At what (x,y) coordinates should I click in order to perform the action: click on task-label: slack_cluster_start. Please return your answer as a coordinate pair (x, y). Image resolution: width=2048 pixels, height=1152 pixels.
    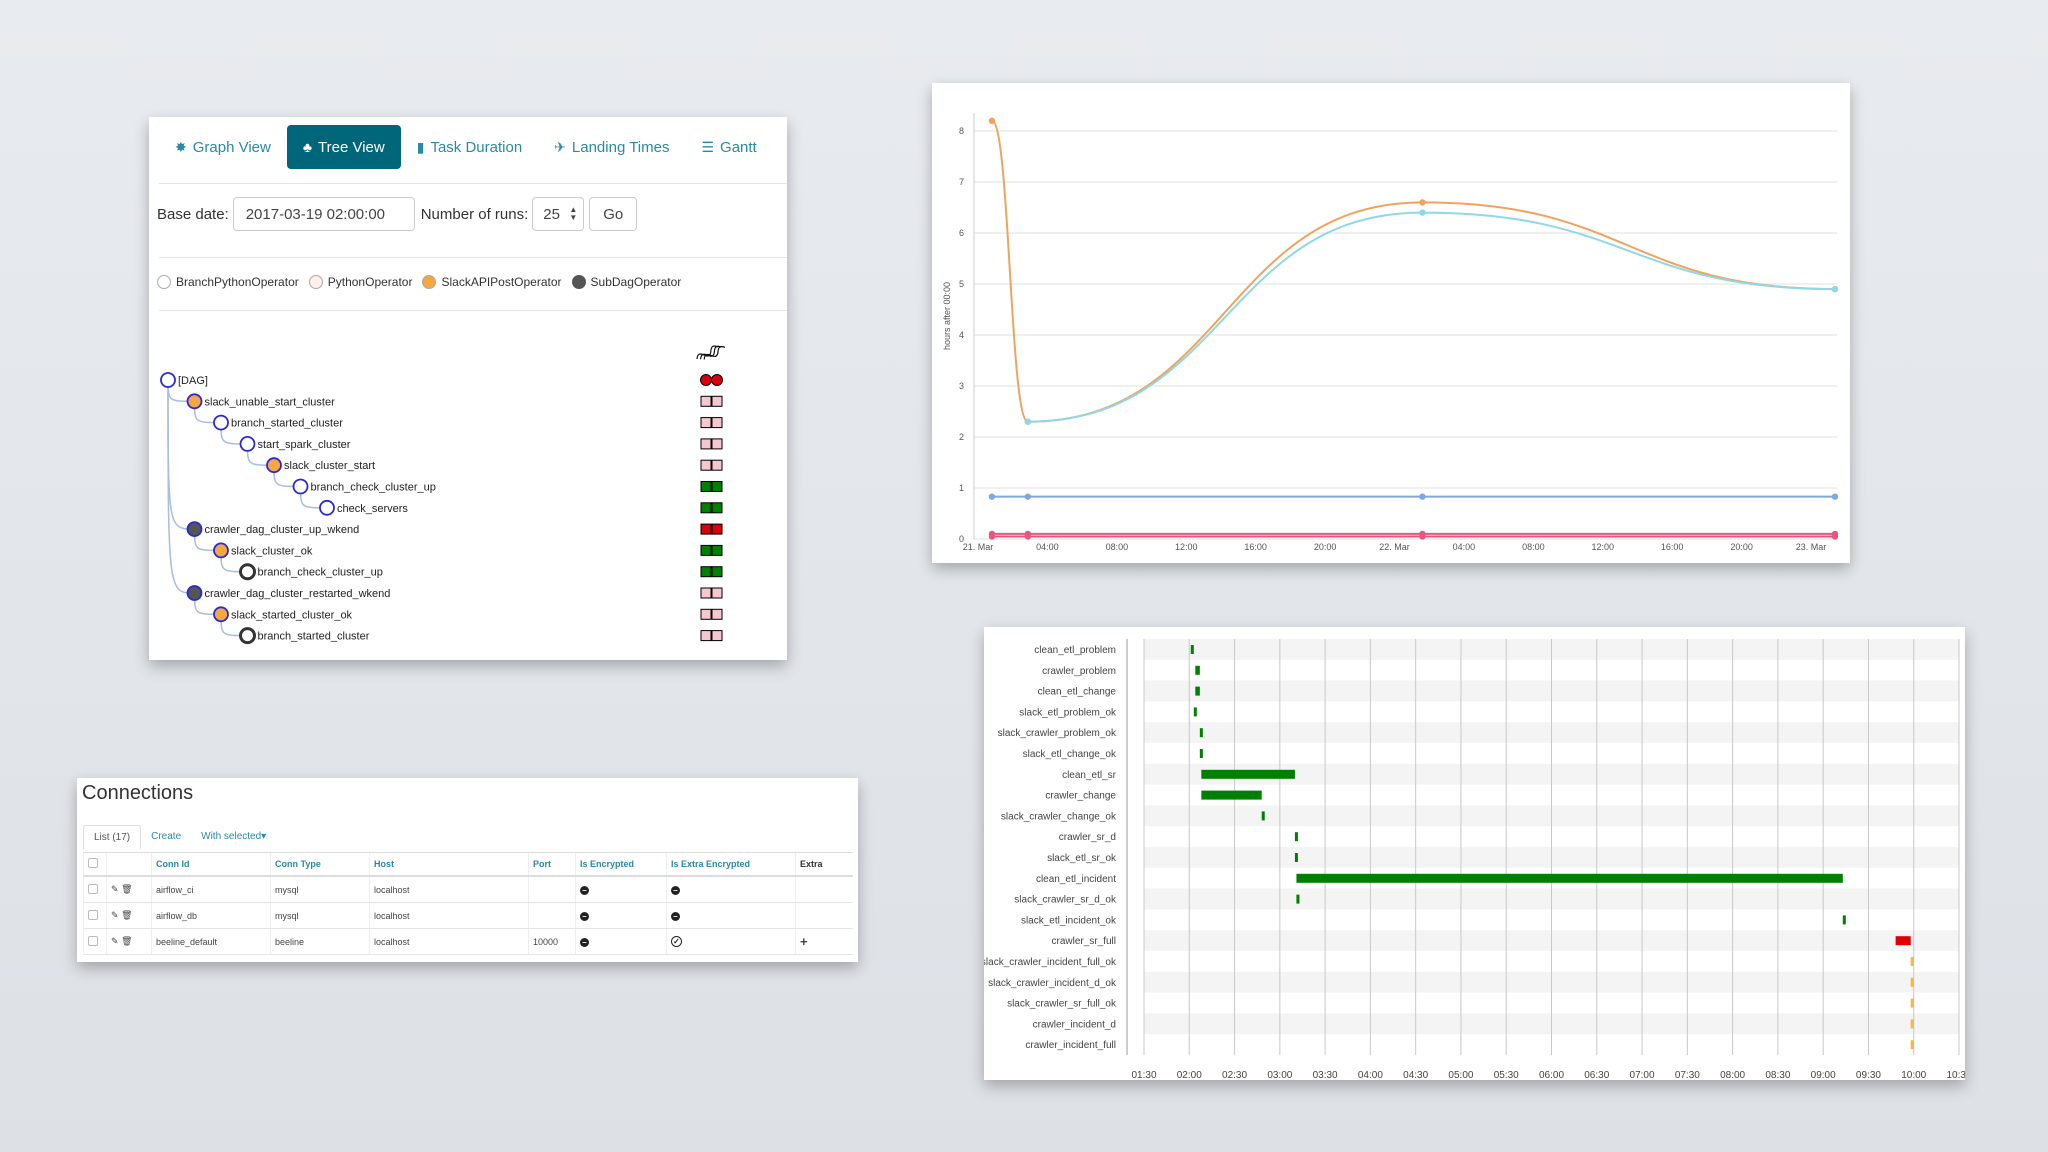
    Looking at the image, I should click on (329, 466).